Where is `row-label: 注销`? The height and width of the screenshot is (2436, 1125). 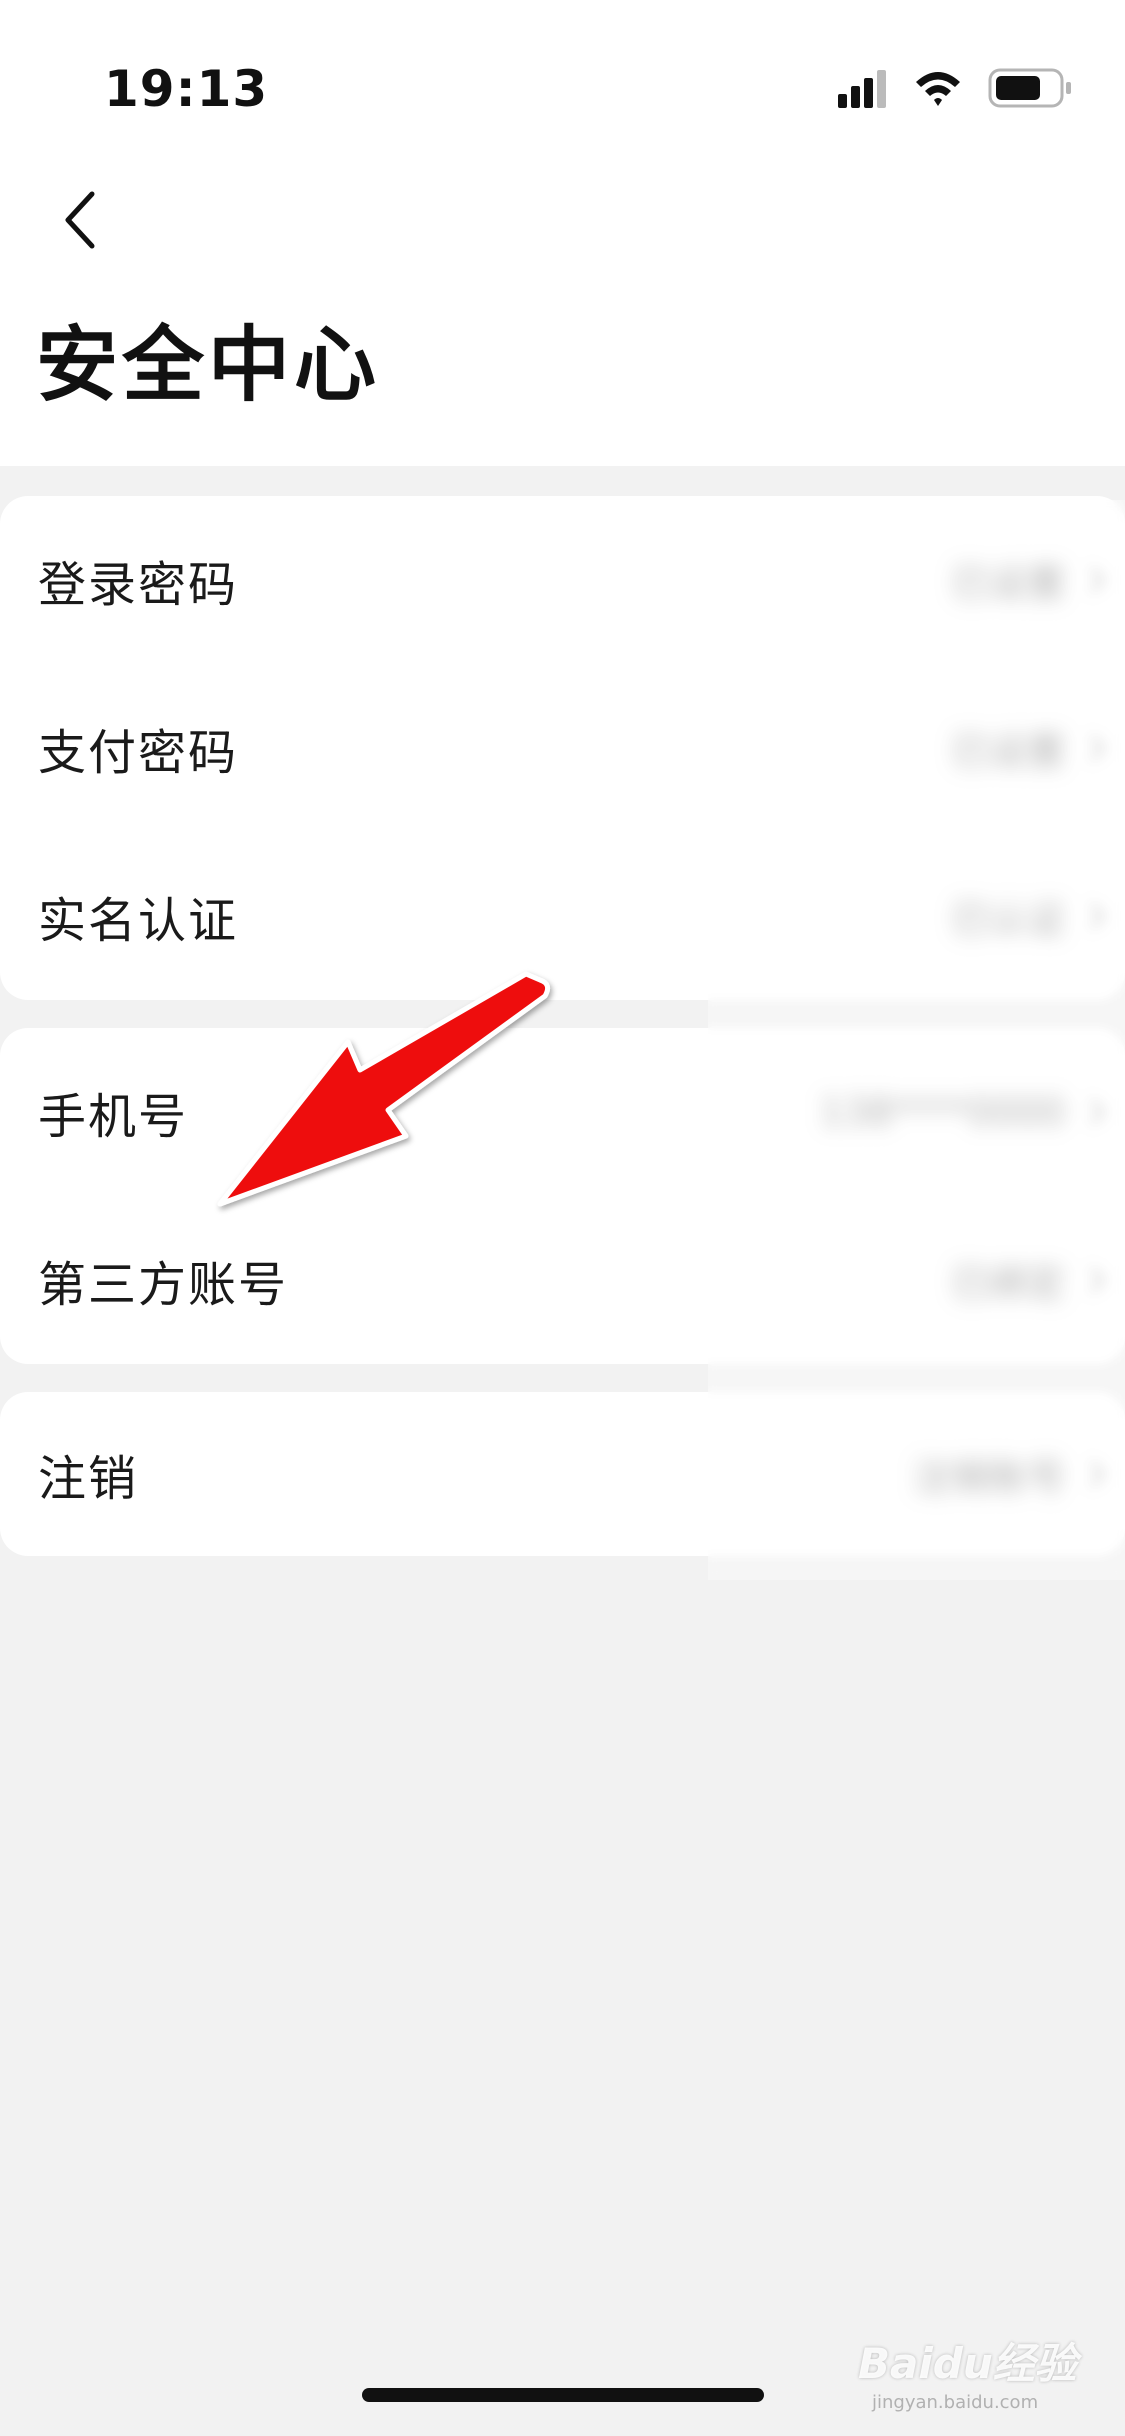 row-label: 注销 is located at coordinates (88, 1479).